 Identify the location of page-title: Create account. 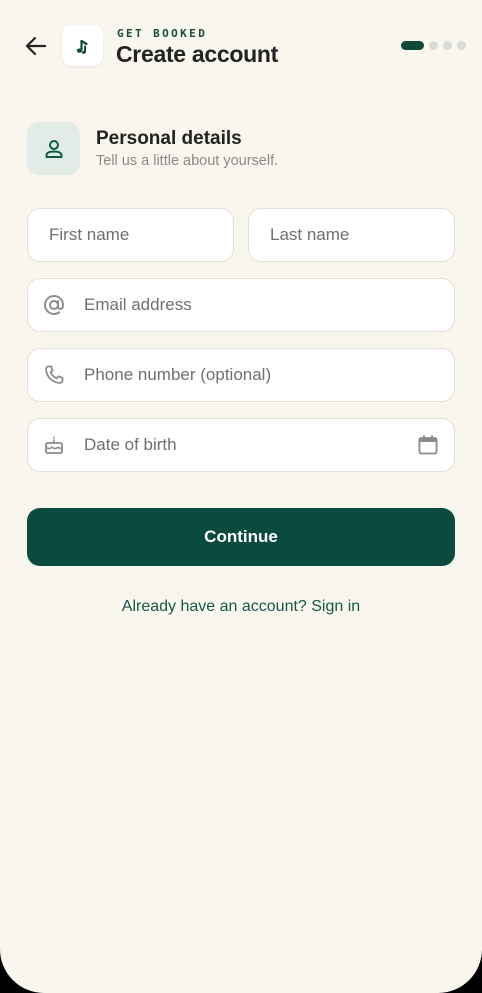
(197, 54).